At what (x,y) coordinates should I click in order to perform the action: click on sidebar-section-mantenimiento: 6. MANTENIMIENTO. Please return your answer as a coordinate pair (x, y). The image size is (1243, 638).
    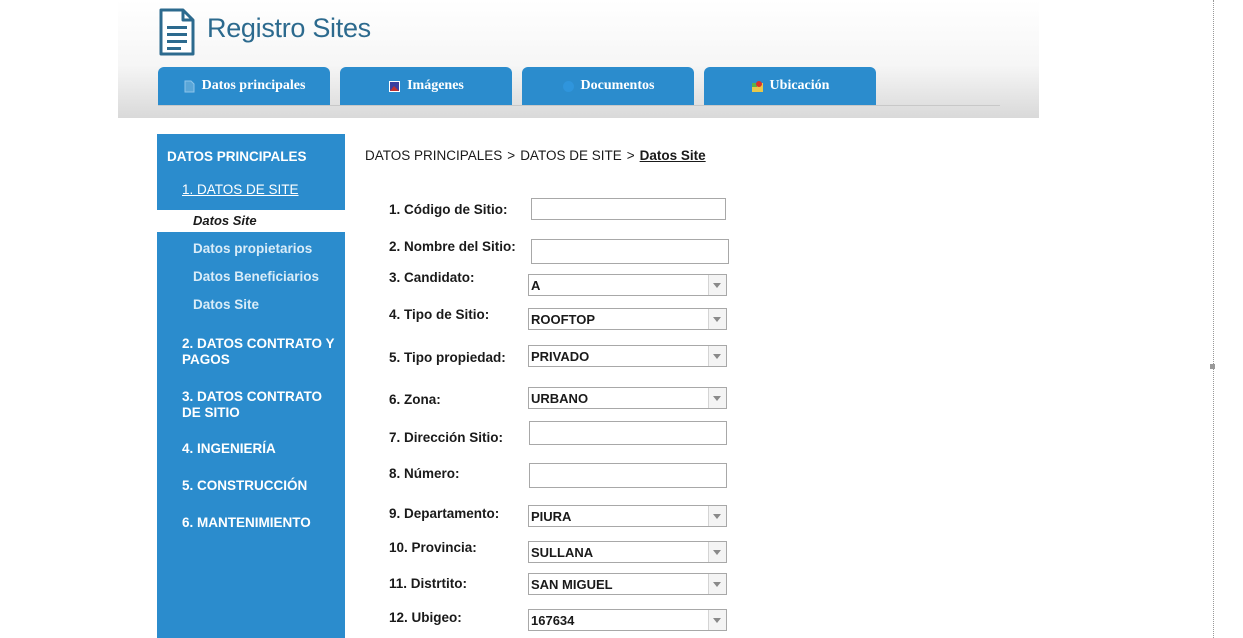
    Looking at the image, I should click on (259, 523).